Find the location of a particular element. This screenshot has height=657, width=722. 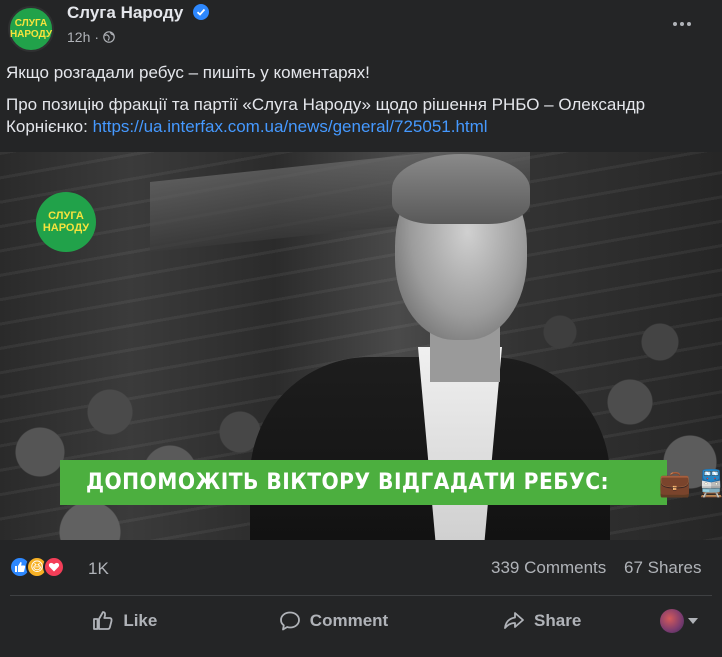

more-options-button is located at coordinates (682, 24).